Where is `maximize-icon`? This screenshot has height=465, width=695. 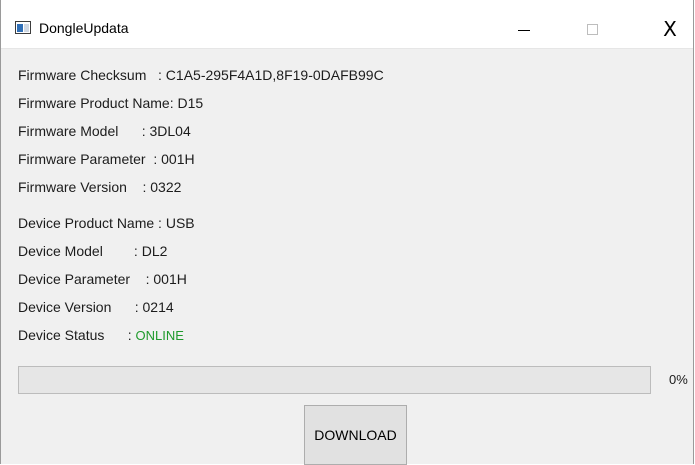
maximize-icon is located at coordinates (592, 29).